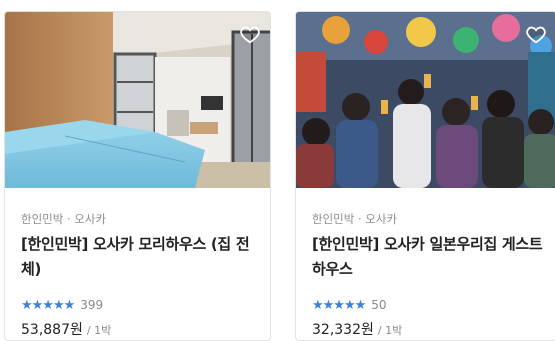  Describe the element at coordinates (52, 330) in the screenshot. I see `price-value: 53,887원` at that location.